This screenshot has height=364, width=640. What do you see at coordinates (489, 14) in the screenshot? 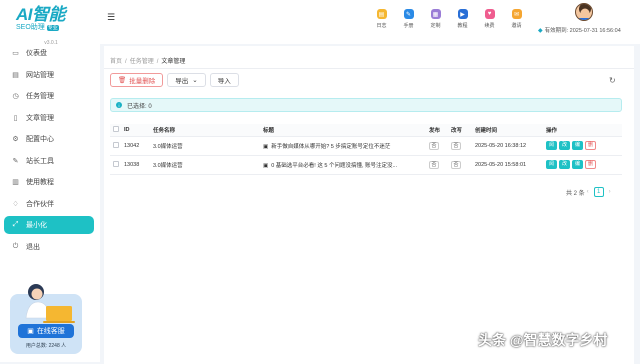
I see `renew-icon: ♥` at bounding box center [489, 14].